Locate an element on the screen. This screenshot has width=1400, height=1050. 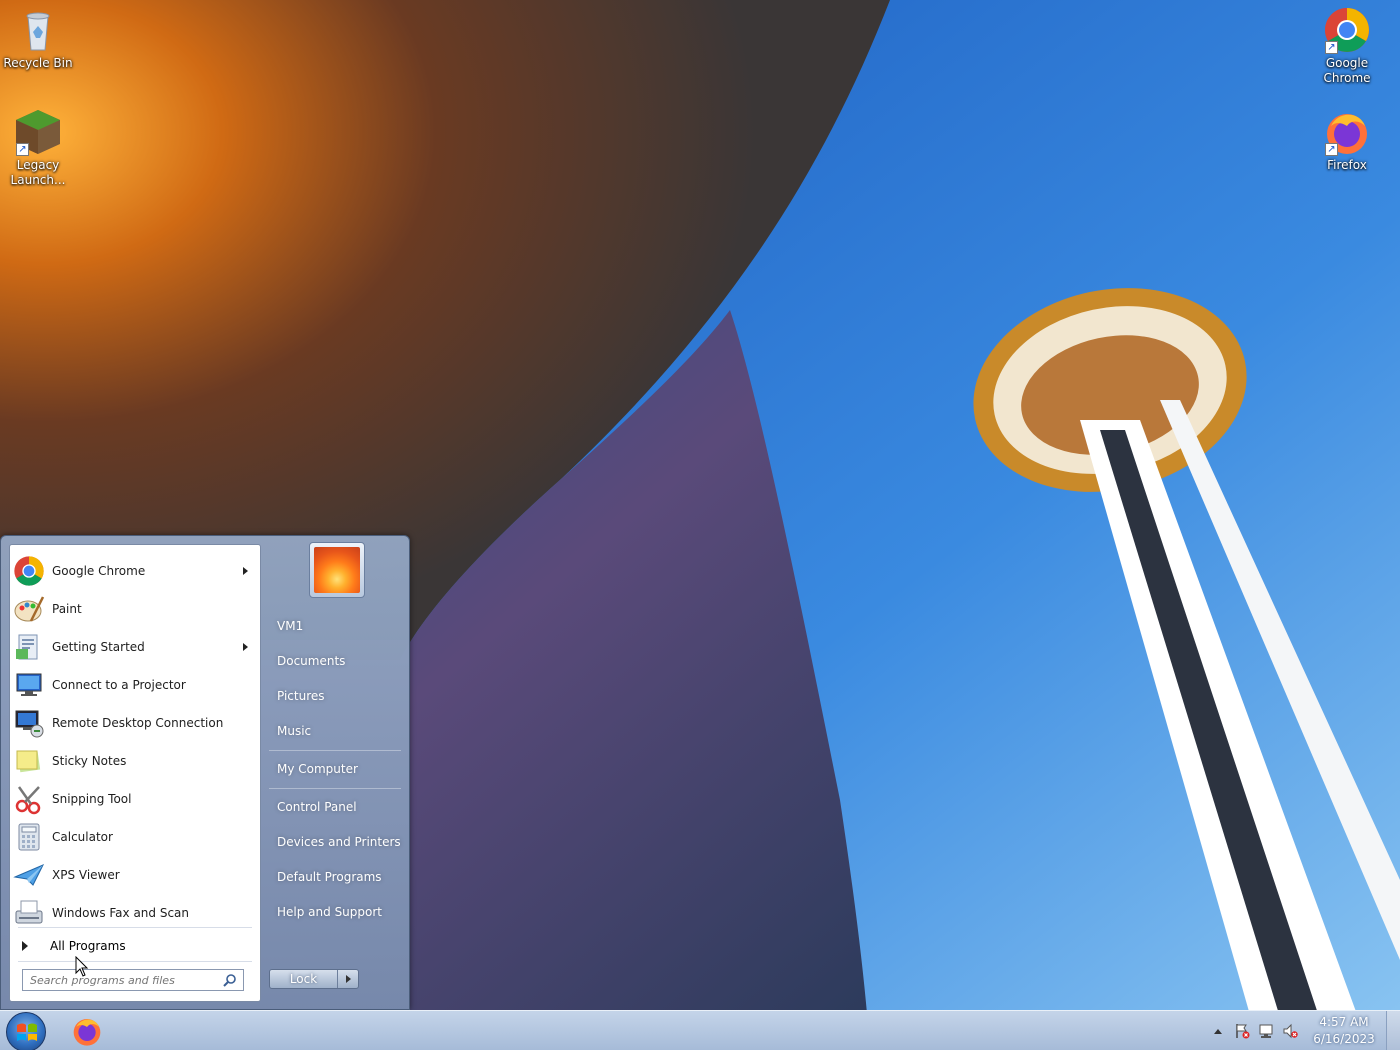
desktop-icon-label: Recycle Bin is located at coordinates (38, 63).